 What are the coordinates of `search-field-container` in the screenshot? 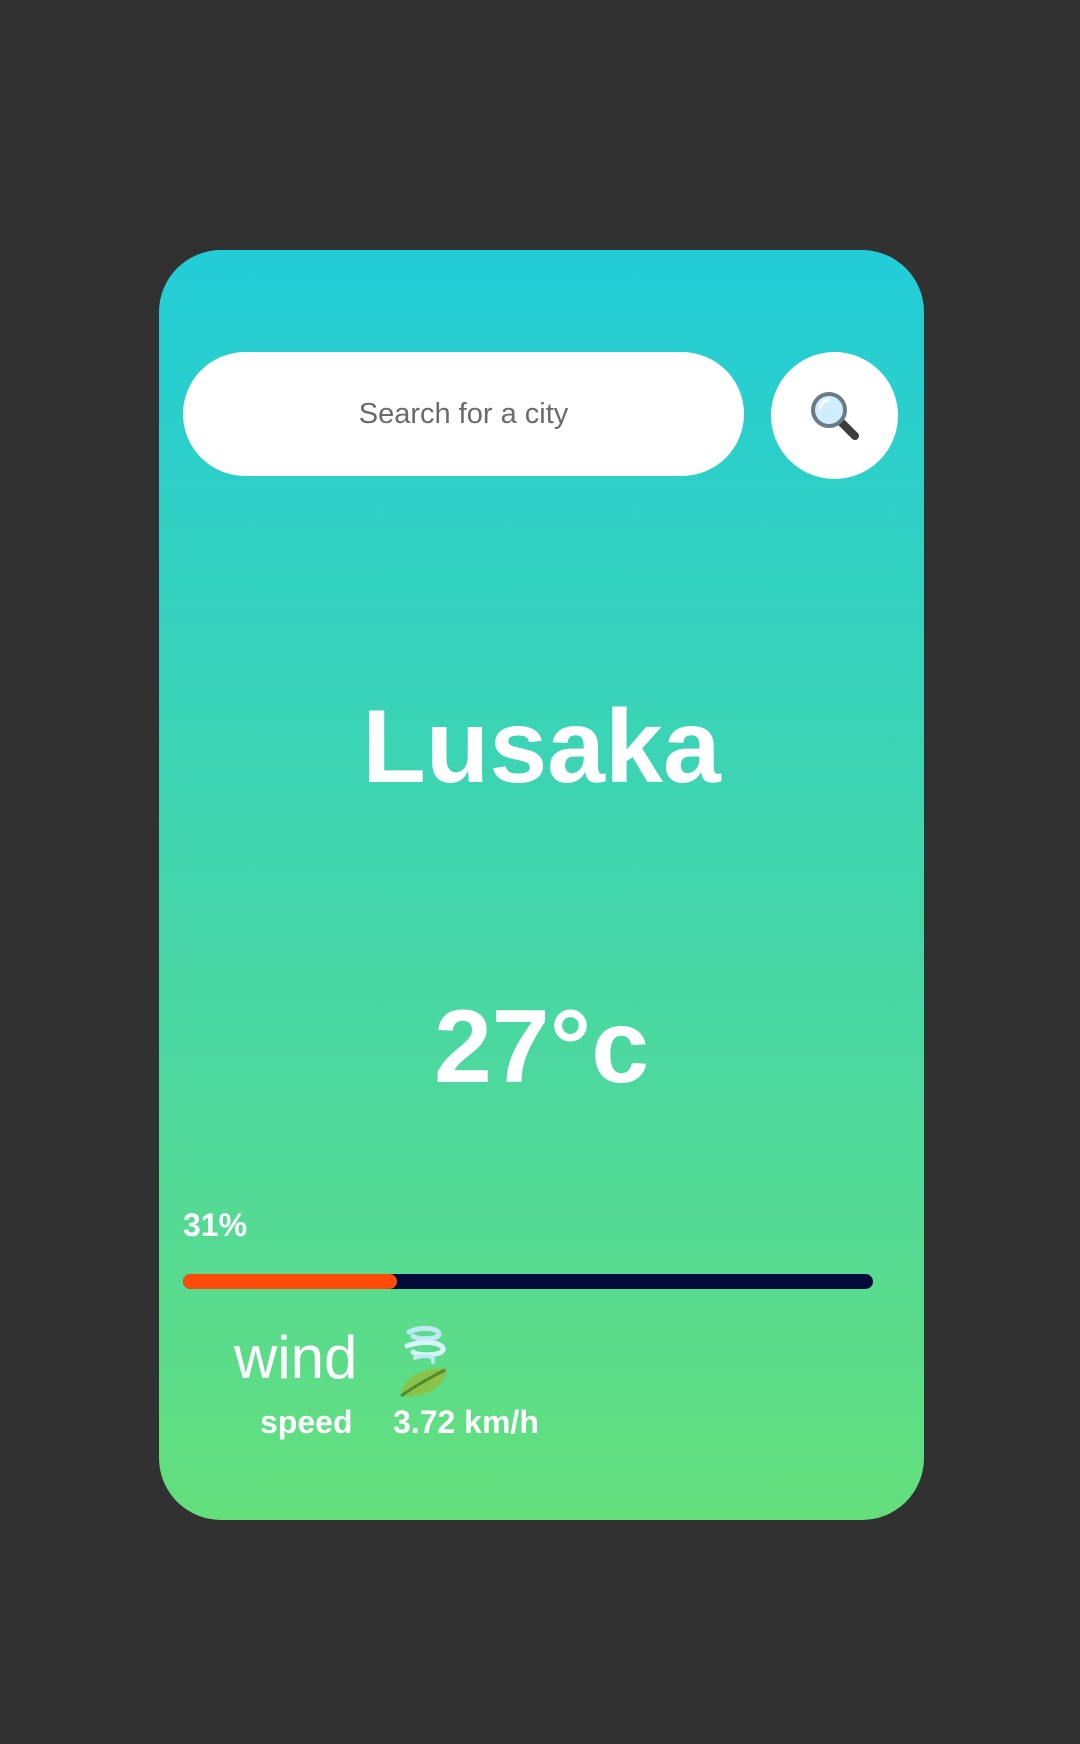 It's located at (463, 414).